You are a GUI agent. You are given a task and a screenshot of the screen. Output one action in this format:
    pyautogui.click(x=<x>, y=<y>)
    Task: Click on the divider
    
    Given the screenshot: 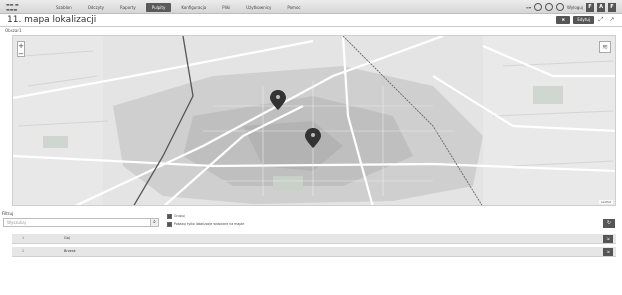 What is the action you would take?
    pyautogui.click(x=311, y=26)
    